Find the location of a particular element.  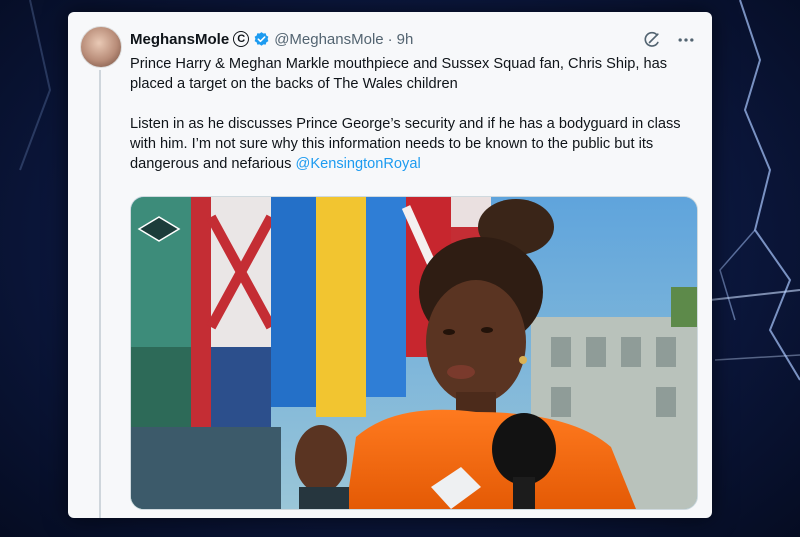

more-horizontal-icon is located at coordinates (686, 40).